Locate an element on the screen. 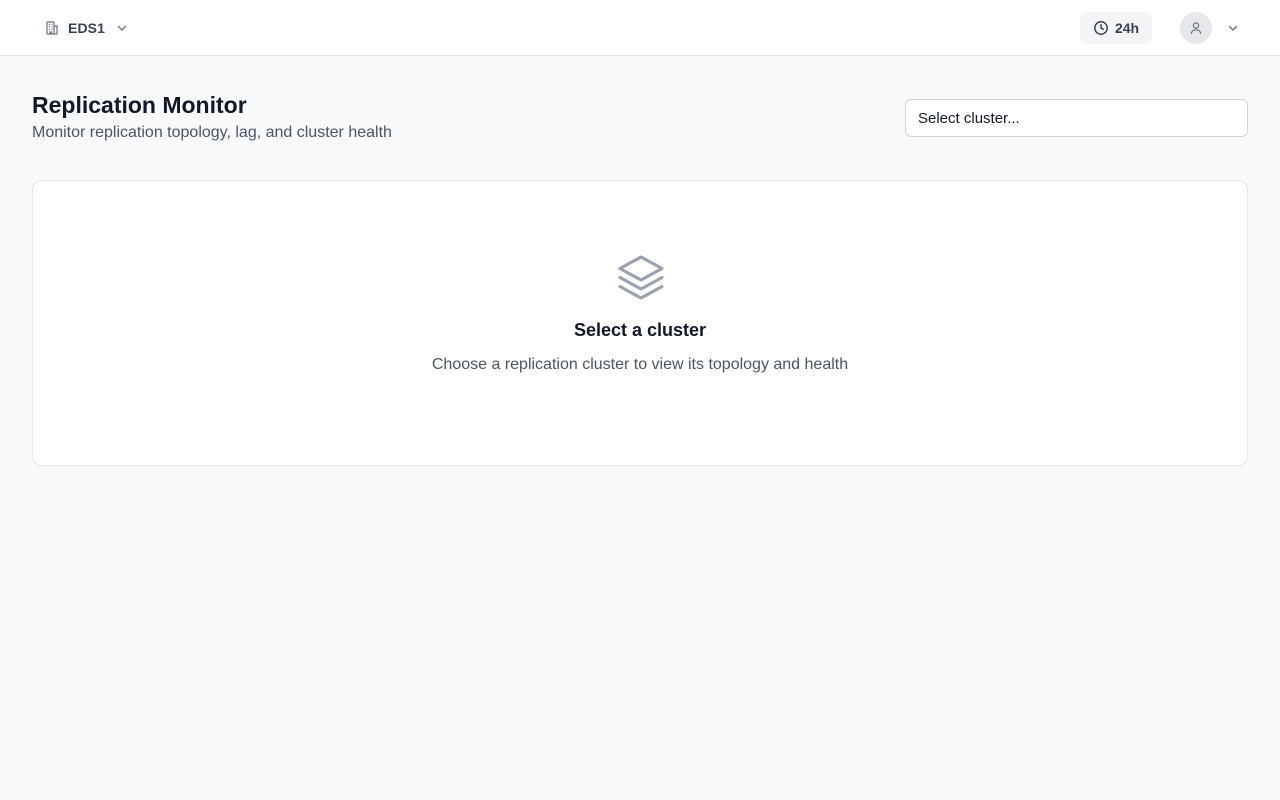 Image resolution: width=1280 pixels, height=800 pixels. user-icon is located at coordinates (1196, 28).